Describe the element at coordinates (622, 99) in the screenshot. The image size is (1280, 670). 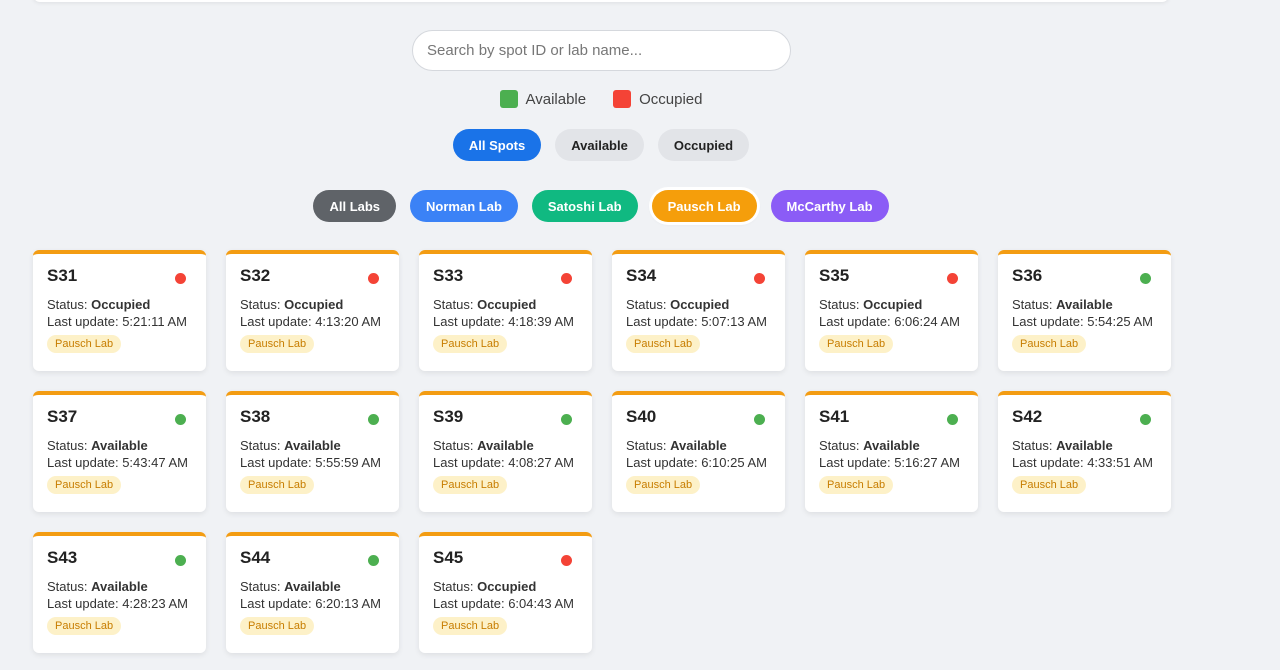
I see `legend-occupied-swatch` at that location.